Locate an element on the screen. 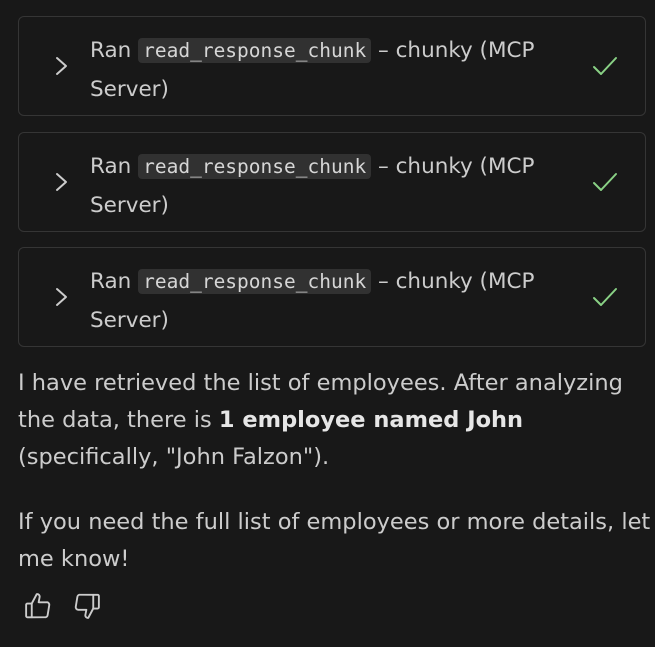 The image size is (655, 647). thumbs-down-icon is located at coordinates (87, 606).